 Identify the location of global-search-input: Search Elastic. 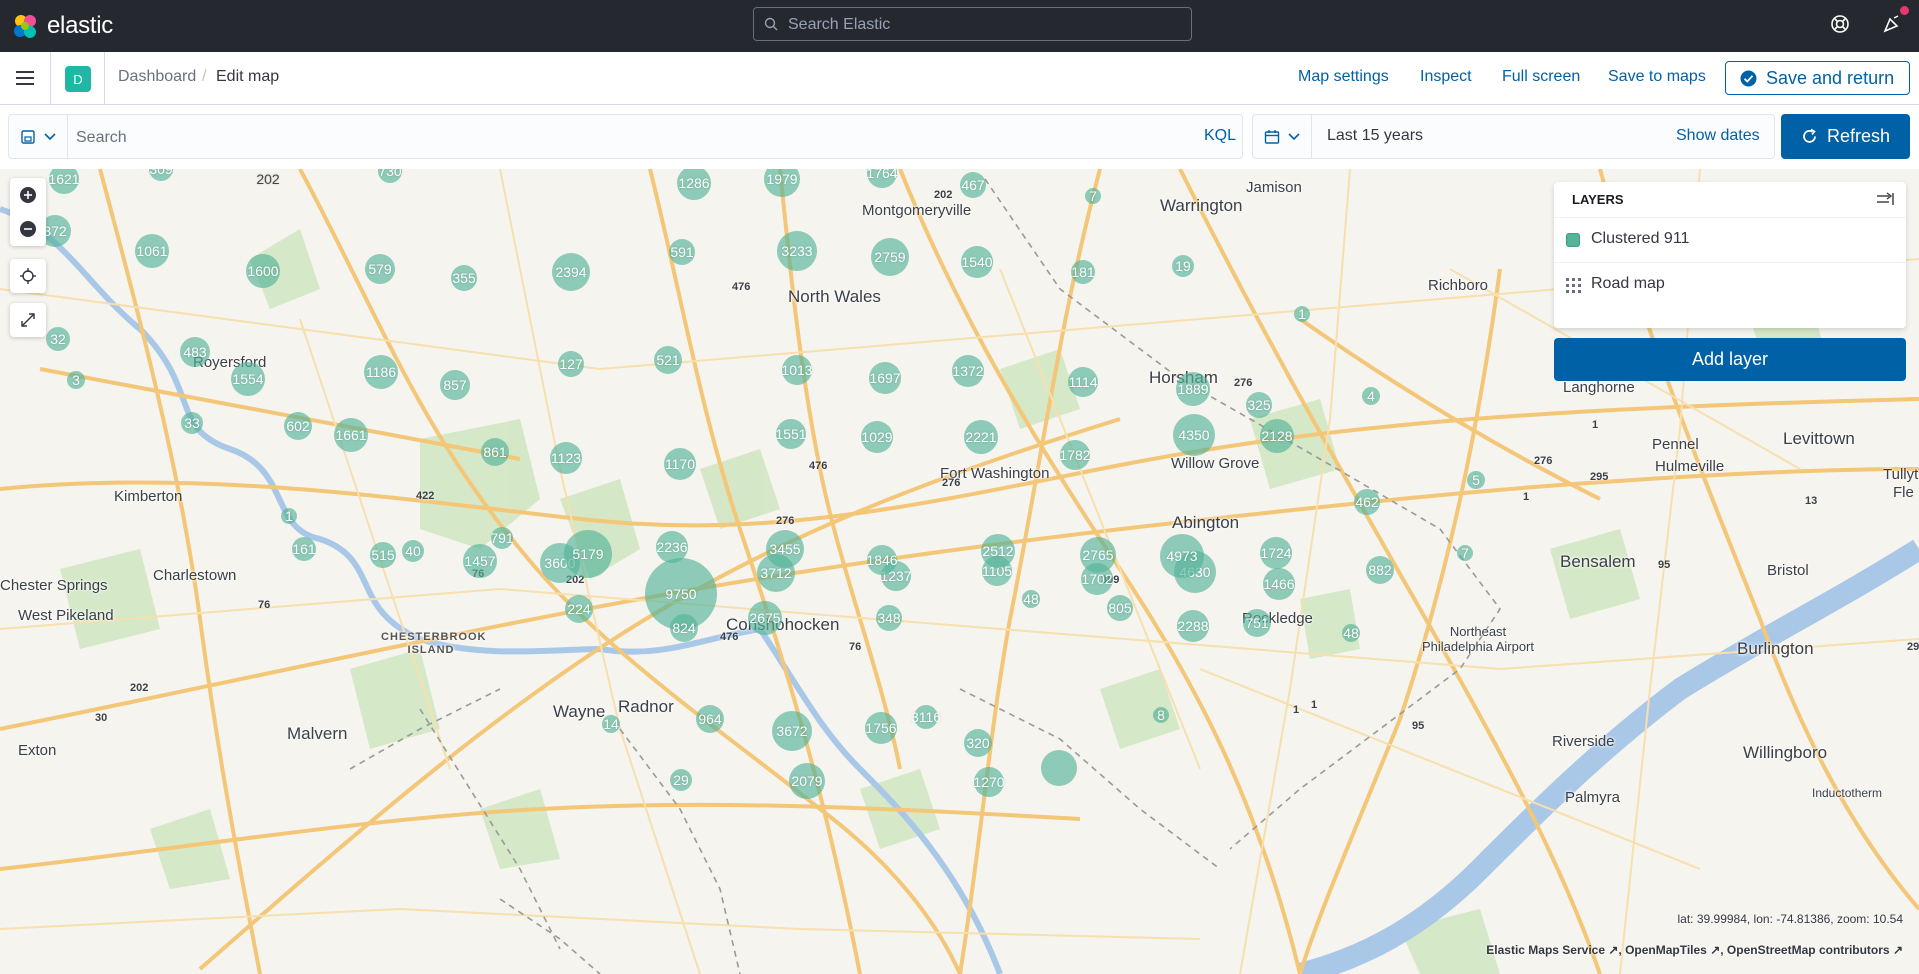
(972, 24).